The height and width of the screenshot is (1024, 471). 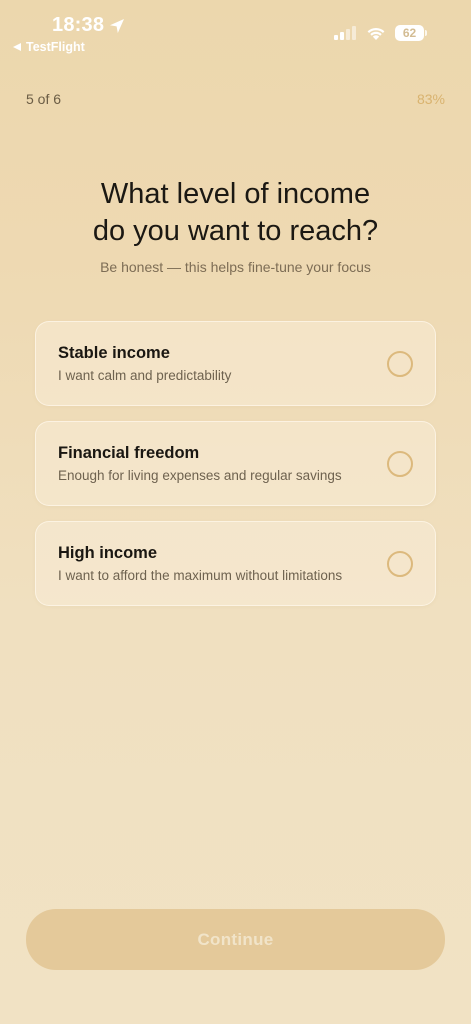 I want to click on option-title: Stable income, so click(x=114, y=353).